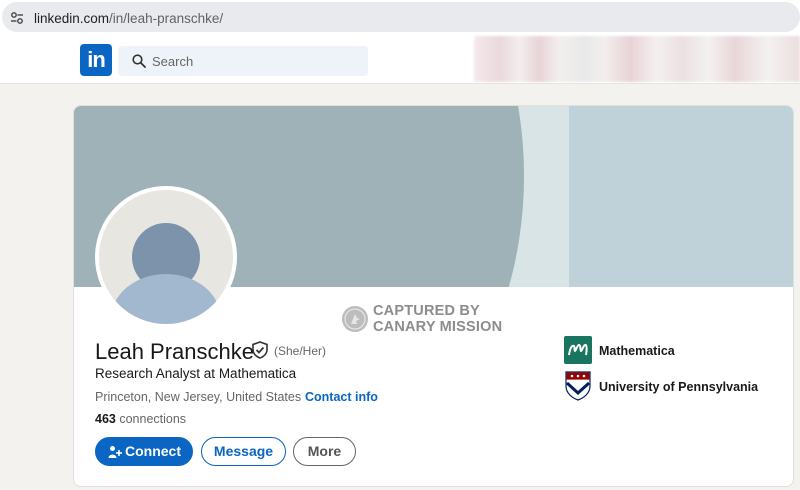  What do you see at coordinates (679, 387) in the screenshot?
I see `school-name: University of Pennsylvania` at bounding box center [679, 387].